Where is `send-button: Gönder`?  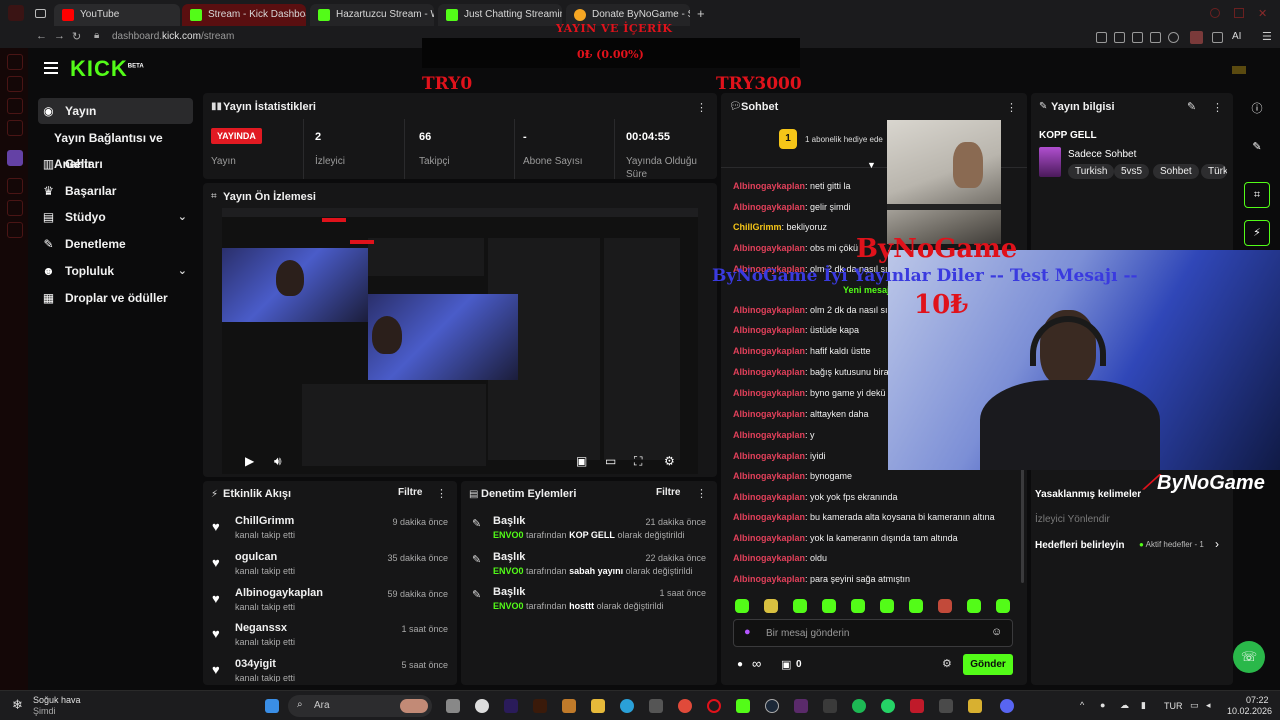
send-button: Gönder is located at coordinates (988, 664).